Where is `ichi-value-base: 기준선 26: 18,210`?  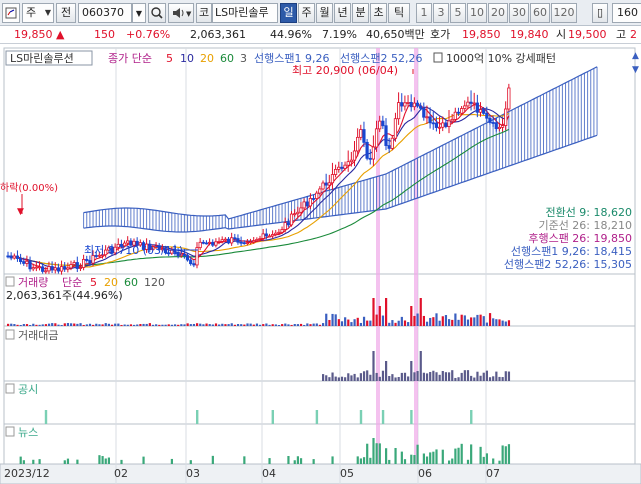 ichi-value-base: 기준선 26: 18,210 is located at coordinates (585, 225).